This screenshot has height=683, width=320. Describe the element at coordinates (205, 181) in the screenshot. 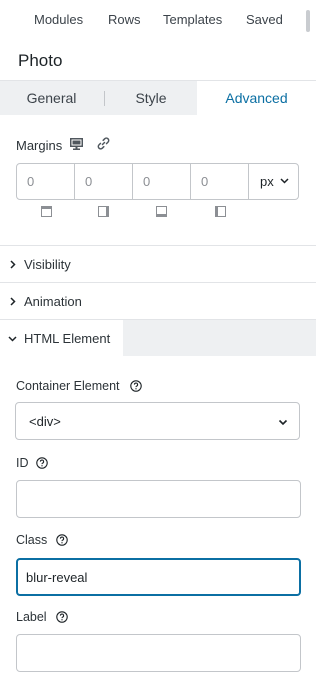

I see `margin-left-value: 0` at that location.